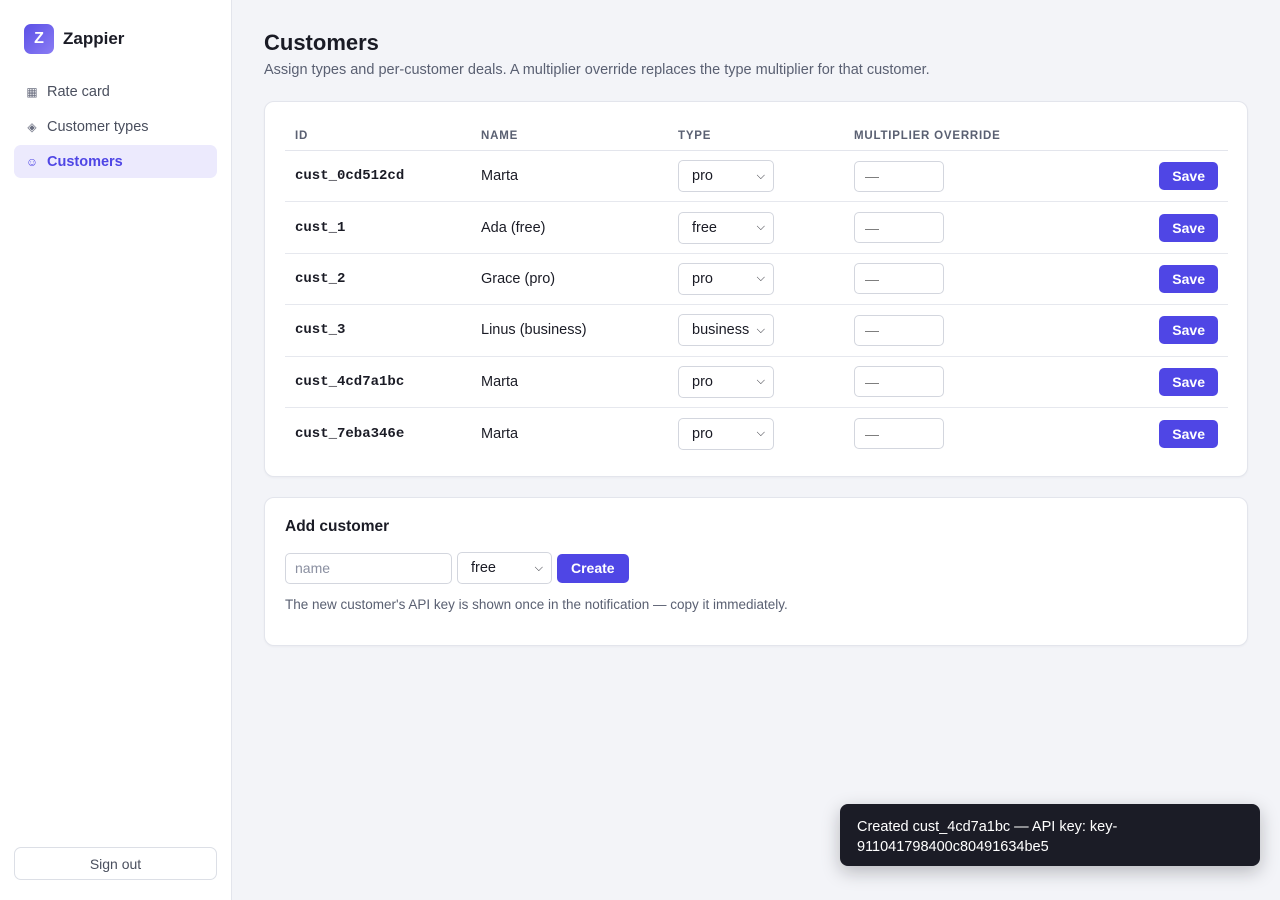 The image size is (1280, 900). Describe the element at coordinates (115, 863) in the screenshot. I see `sign-out-button: Sign out` at that location.